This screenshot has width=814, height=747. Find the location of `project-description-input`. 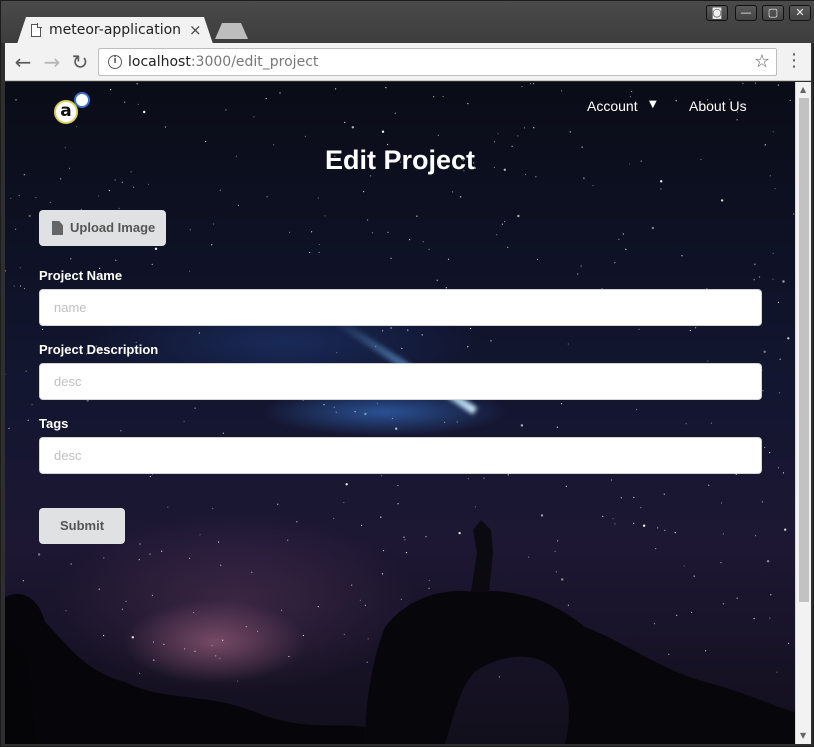

project-description-input is located at coordinates (400, 381).